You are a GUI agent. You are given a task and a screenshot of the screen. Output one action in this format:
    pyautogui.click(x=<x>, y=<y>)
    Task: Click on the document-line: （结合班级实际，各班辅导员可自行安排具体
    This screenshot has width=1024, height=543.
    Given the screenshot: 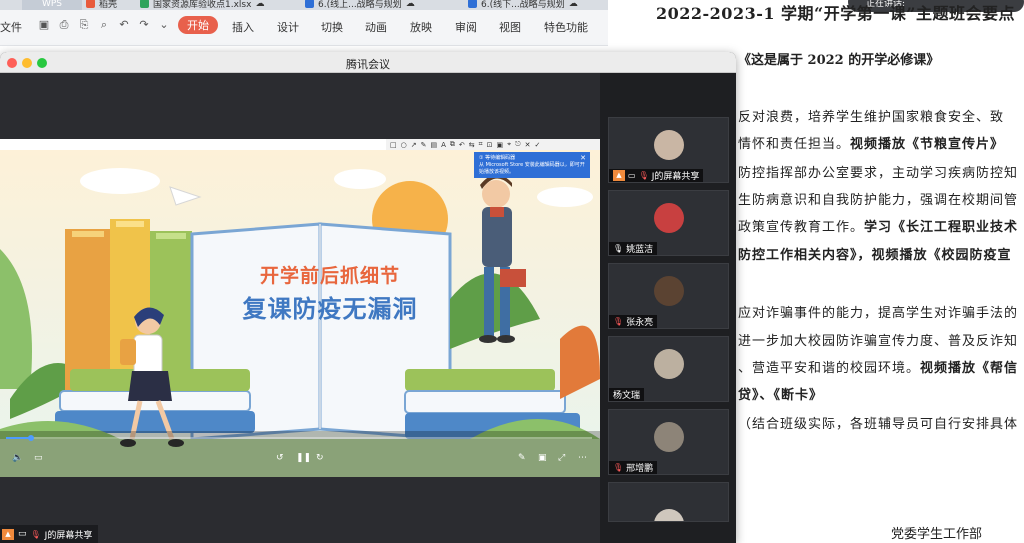 What is the action you would take?
    pyautogui.click(x=878, y=422)
    